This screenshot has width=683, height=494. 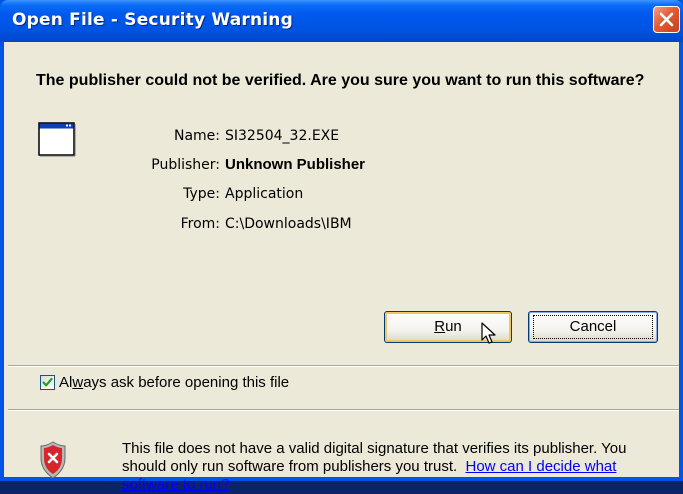 I want to click on always-ask-checkbox, so click(x=47, y=382).